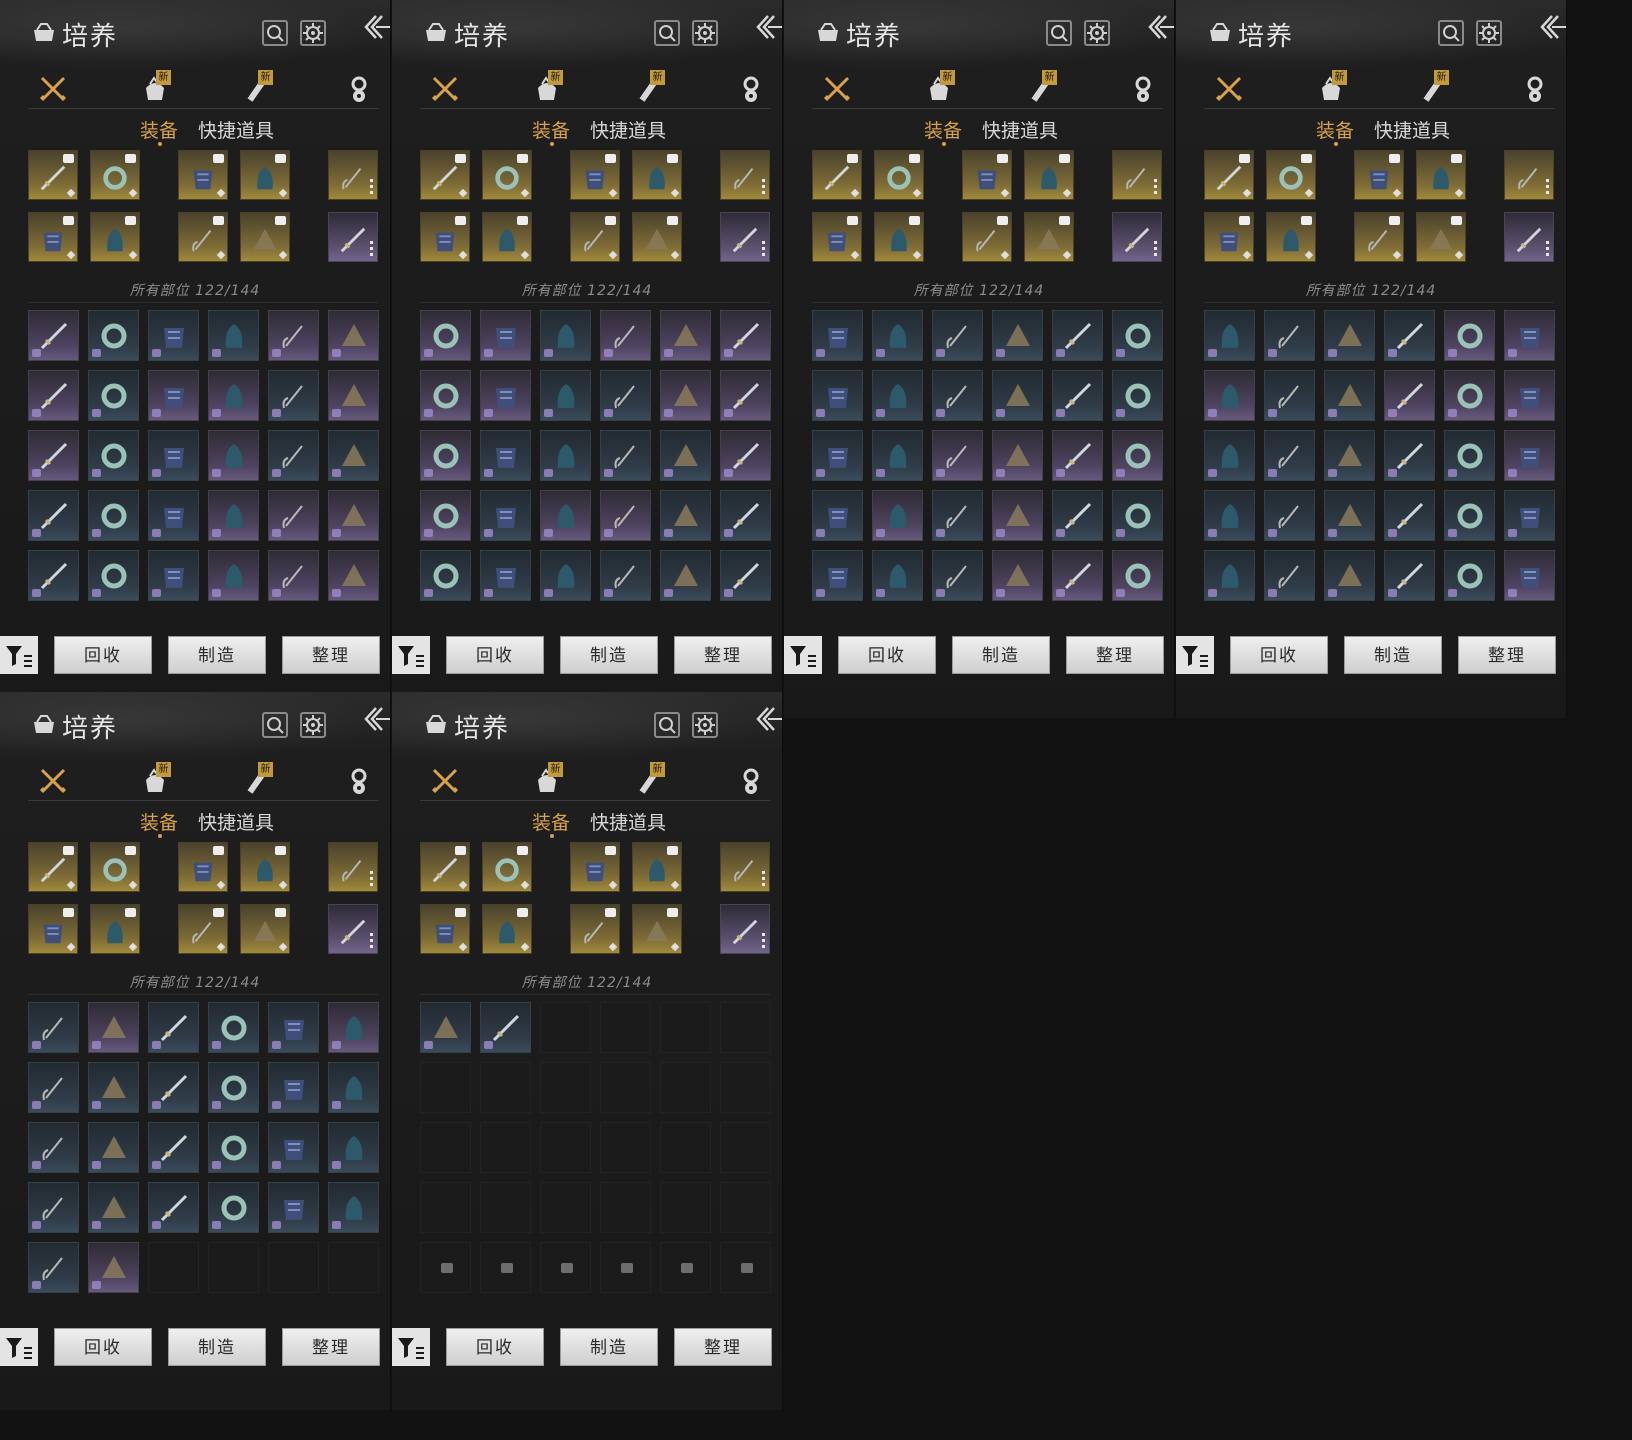  What do you see at coordinates (1160, 27) in the screenshot?
I see `back-button` at bounding box center [1160, 27].